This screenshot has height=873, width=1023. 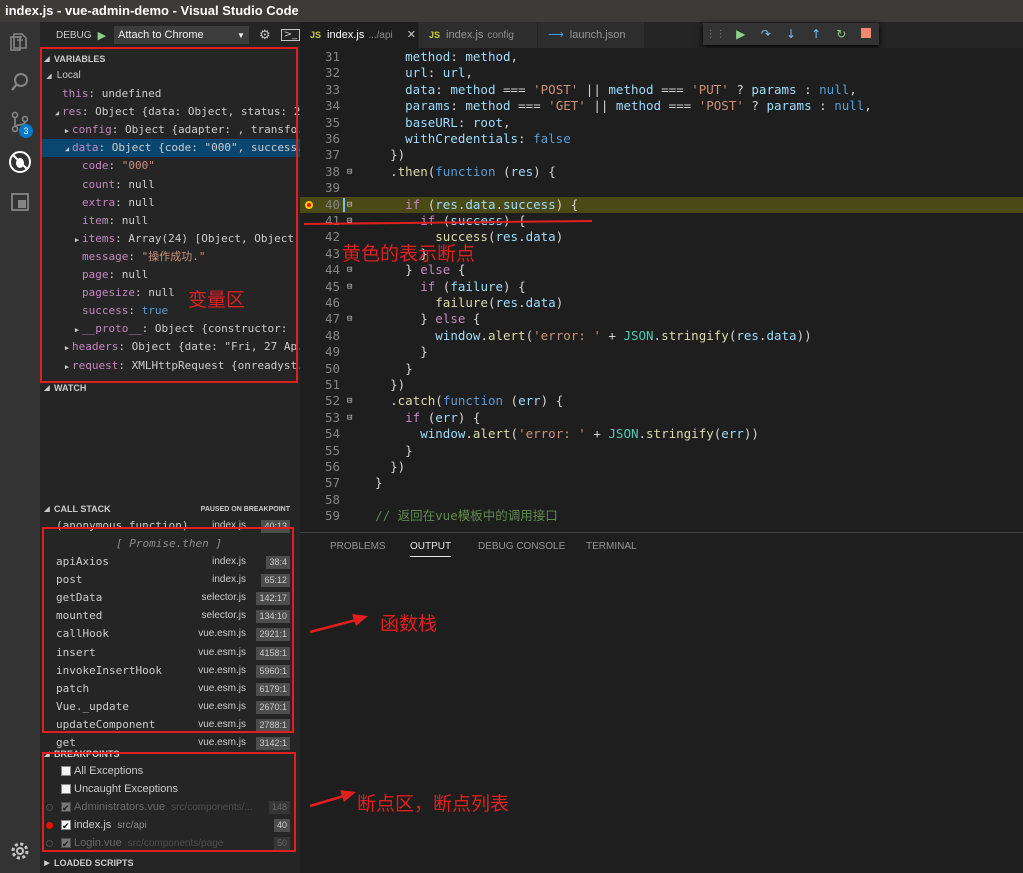 I want to click on chevron-down-icon: ◢, so click(x=47, y=388).